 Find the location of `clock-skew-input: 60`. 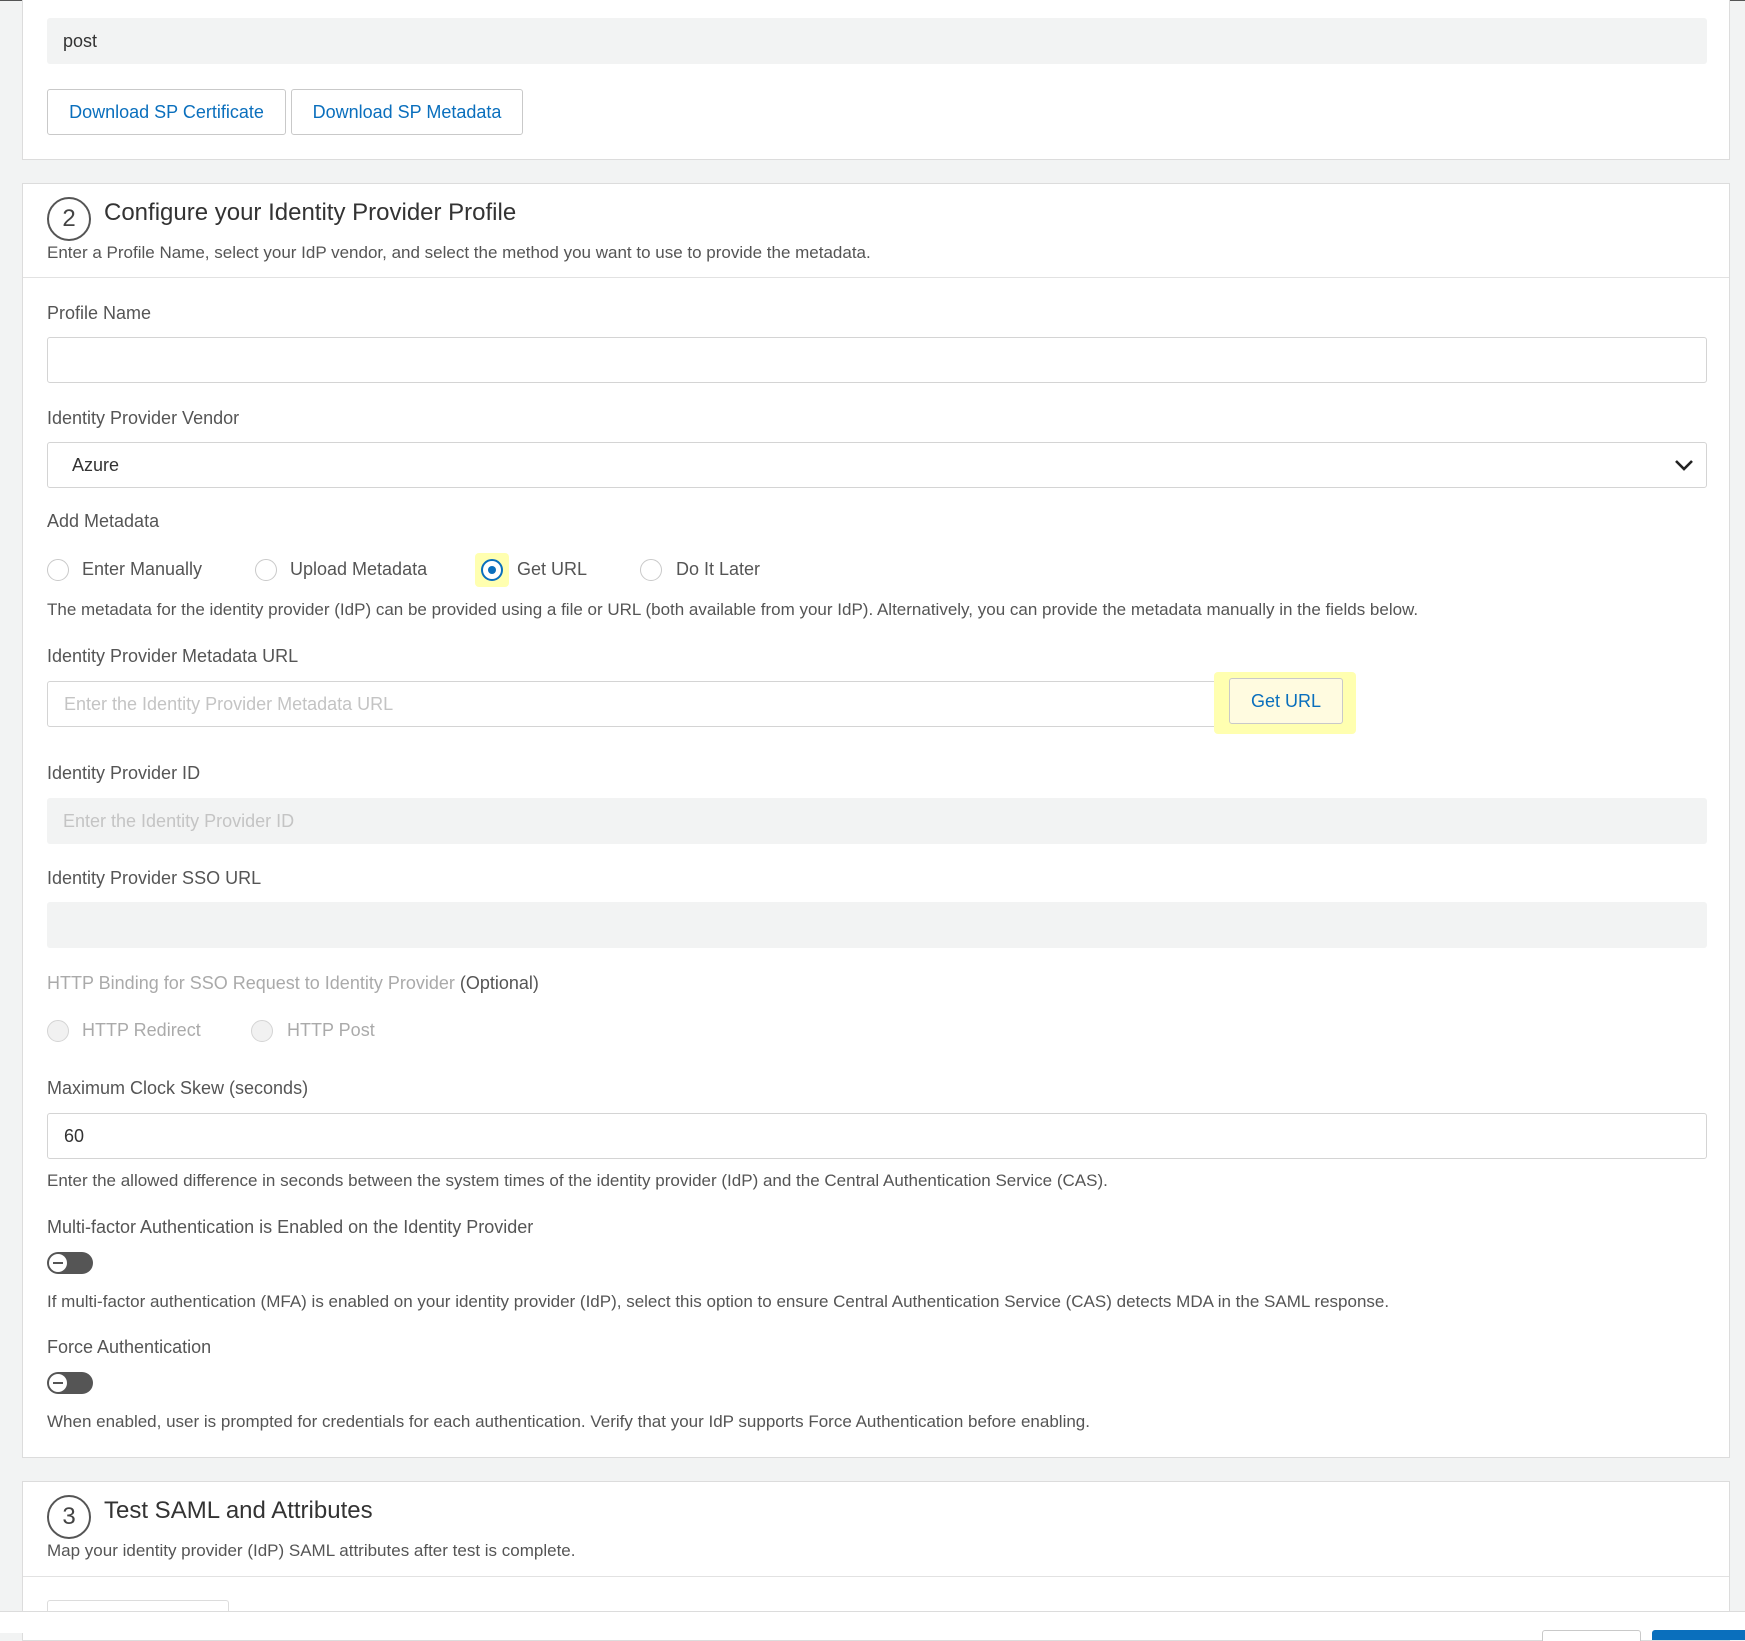

clock-skew-input: 60 is located at coordinates (877, 1136).